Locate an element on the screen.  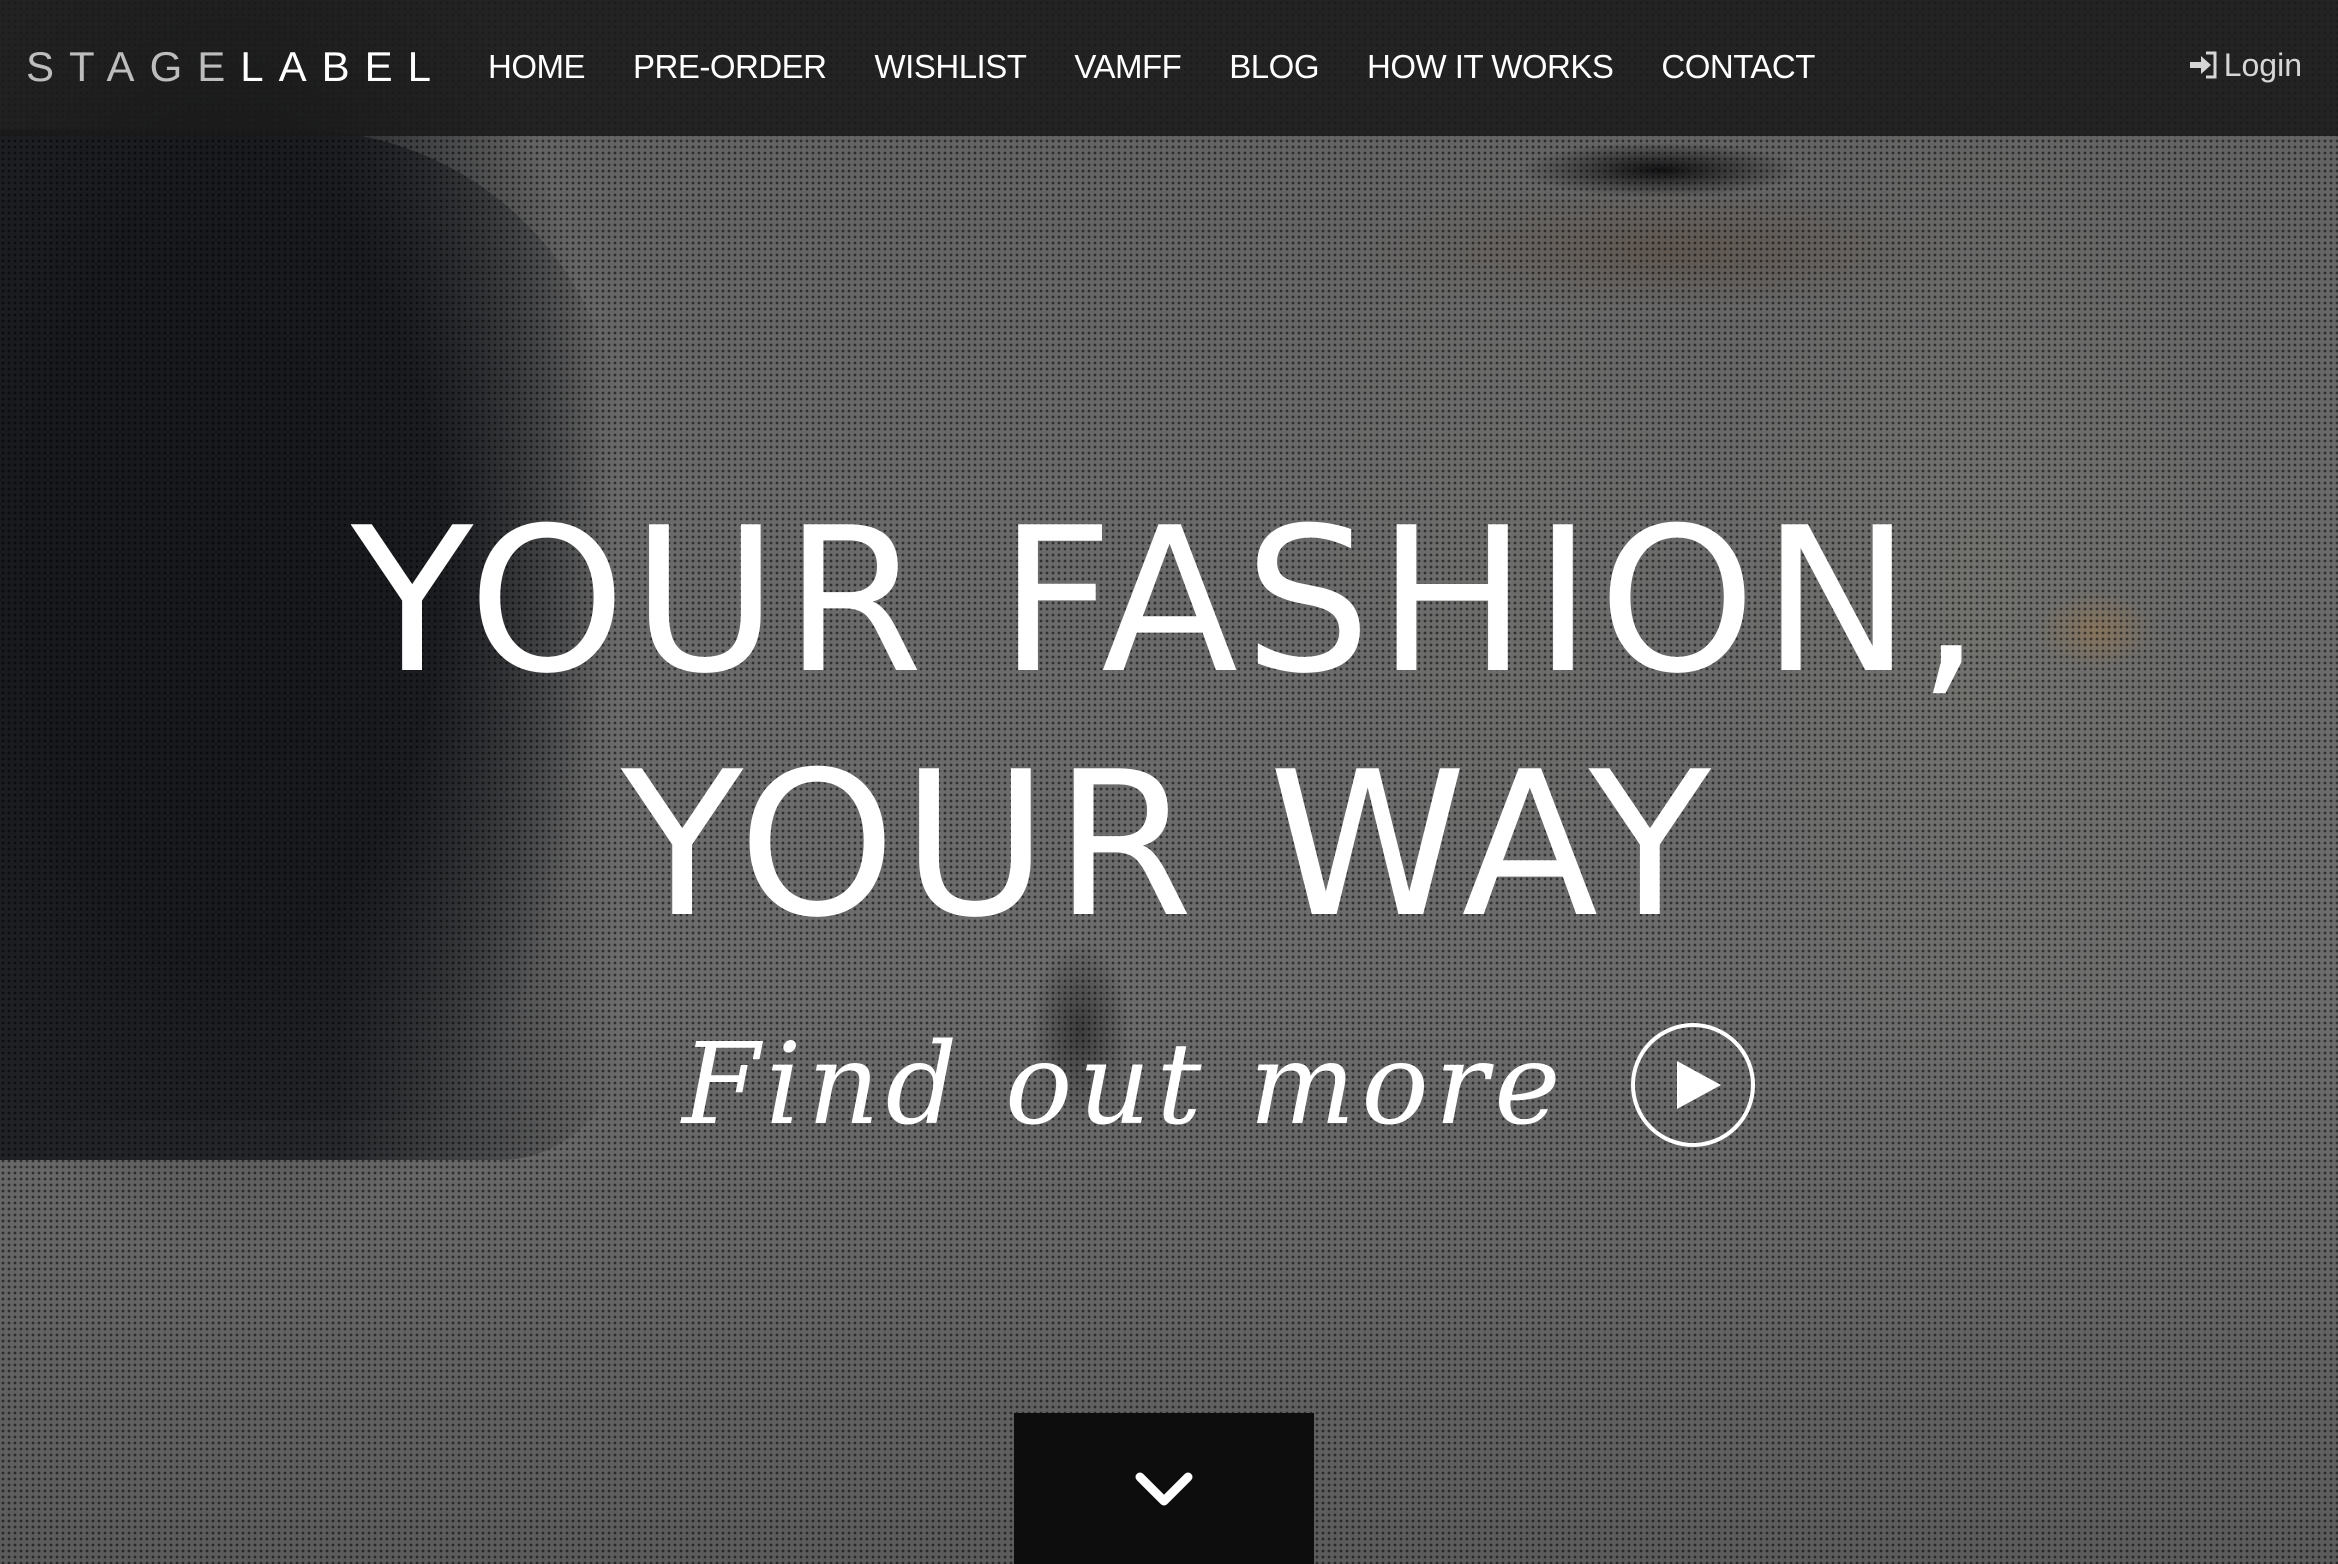
scroll-down-button is located at coordinates (1164, 1488).